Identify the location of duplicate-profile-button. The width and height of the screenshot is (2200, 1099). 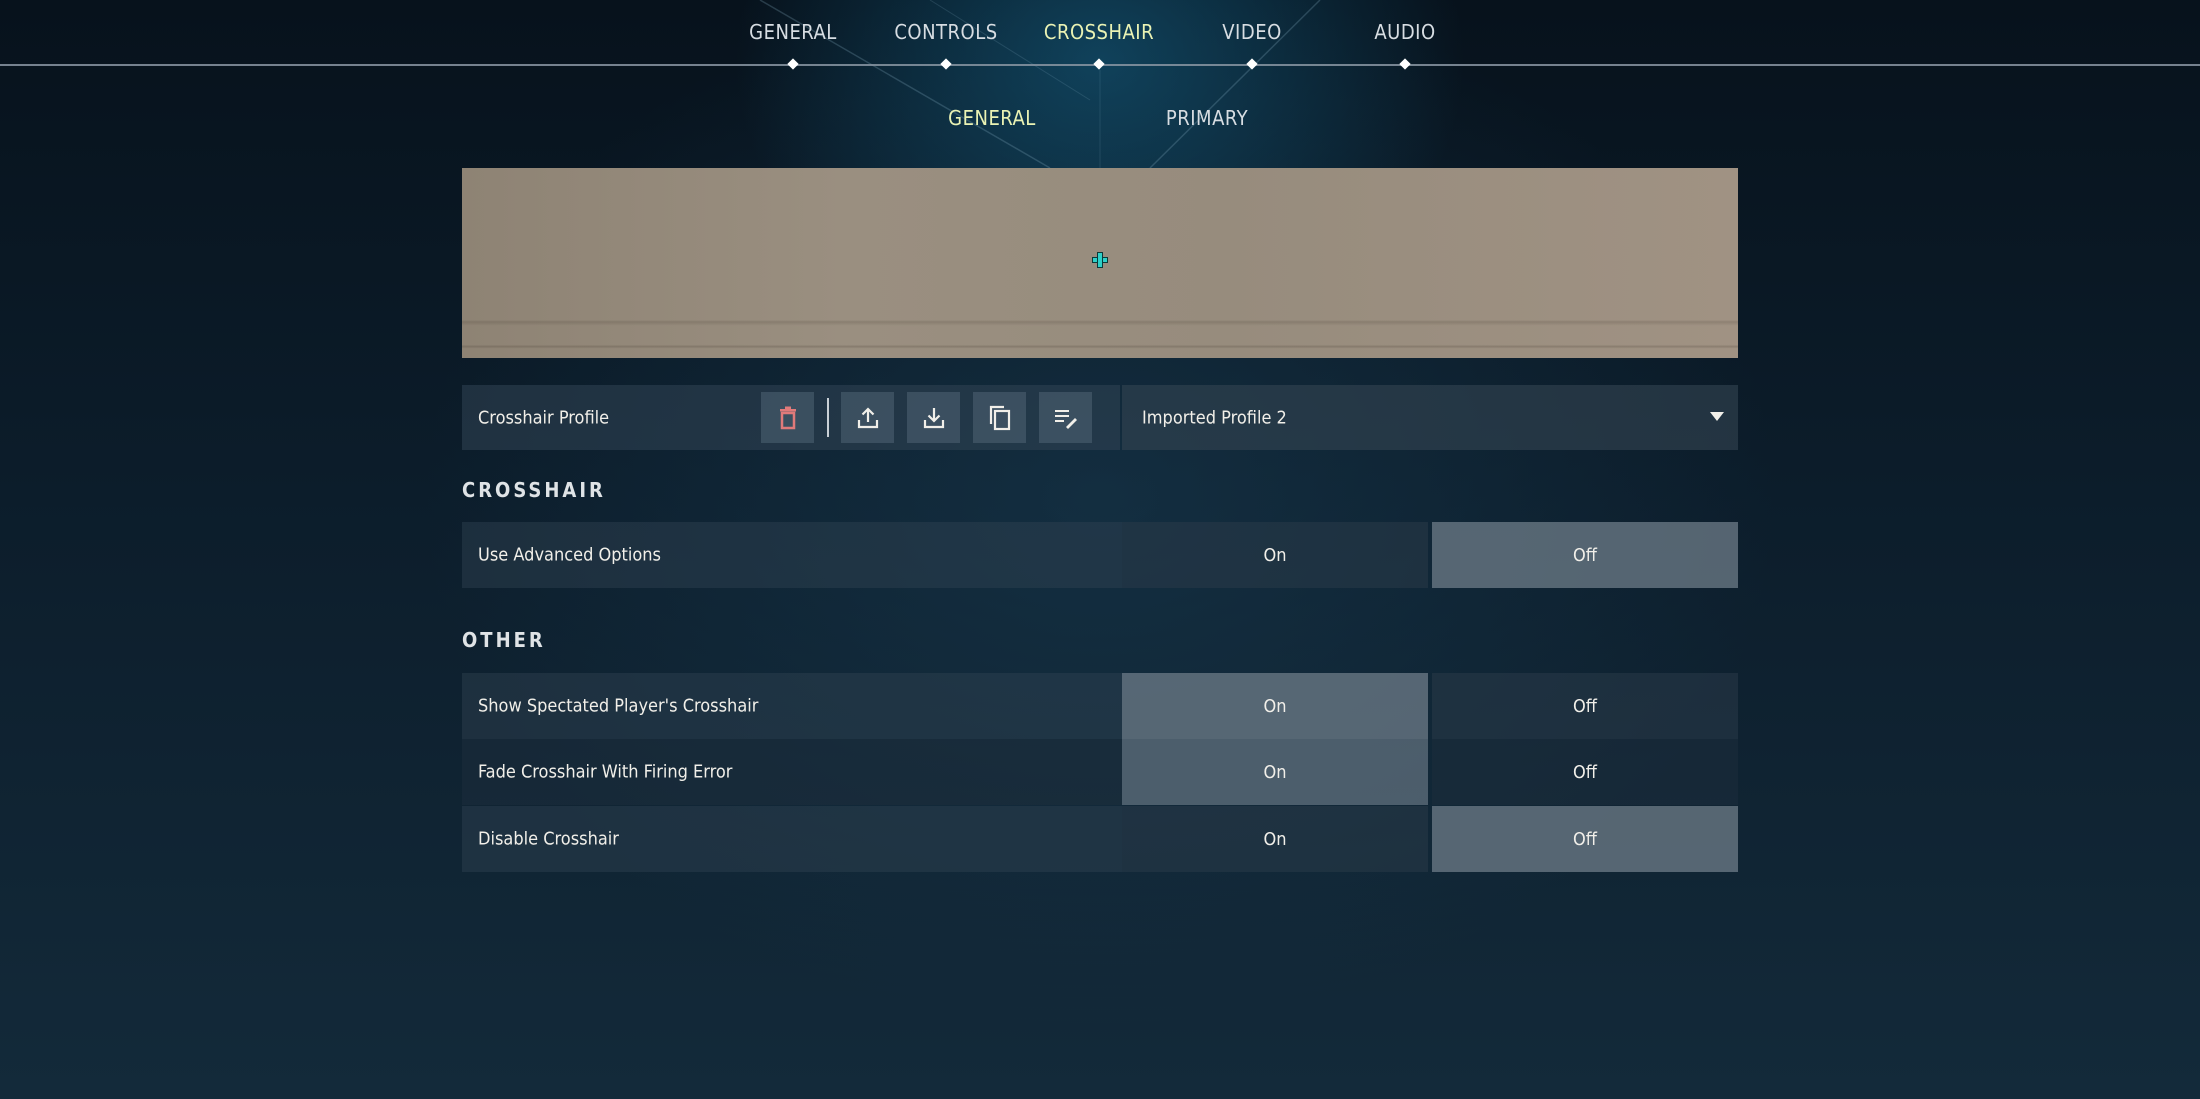
(999, 417).